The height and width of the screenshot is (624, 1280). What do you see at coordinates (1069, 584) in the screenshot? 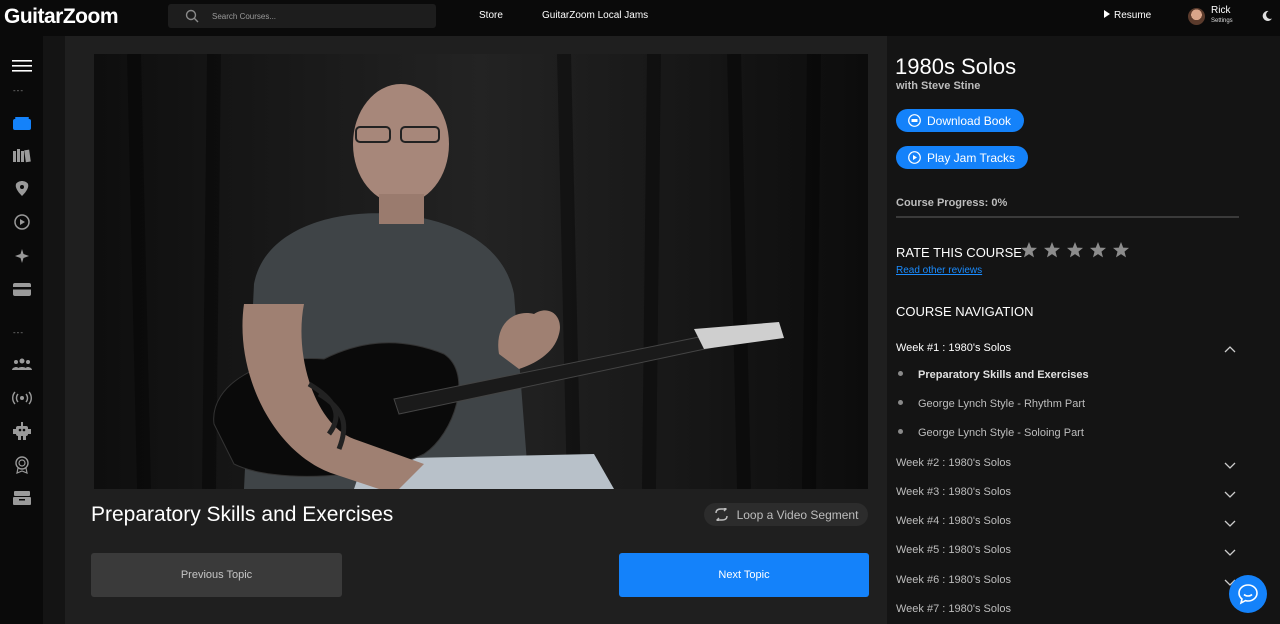
I see `week-item: Week #6 : 1980's Solos` at bounding box center [1069, 584].